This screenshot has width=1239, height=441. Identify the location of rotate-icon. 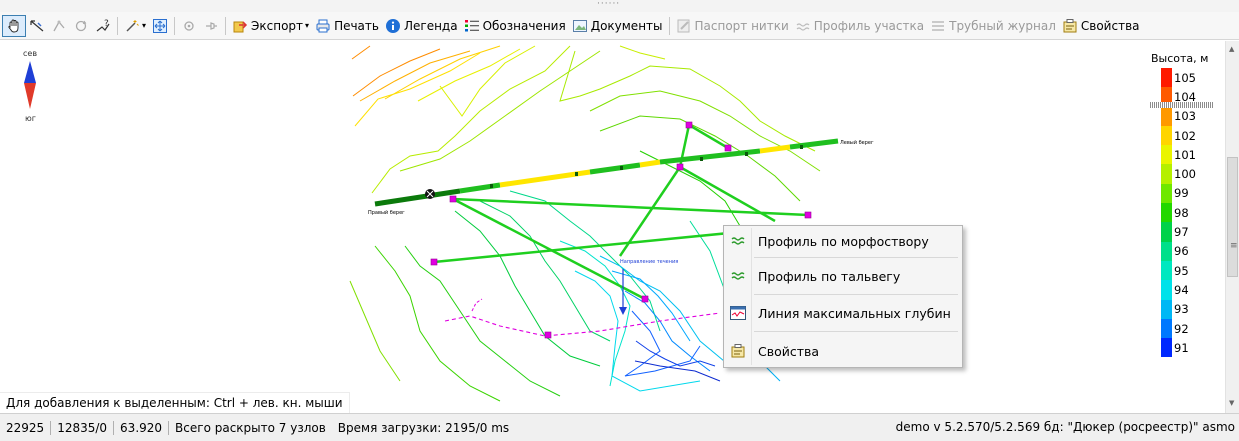
(81, 25).